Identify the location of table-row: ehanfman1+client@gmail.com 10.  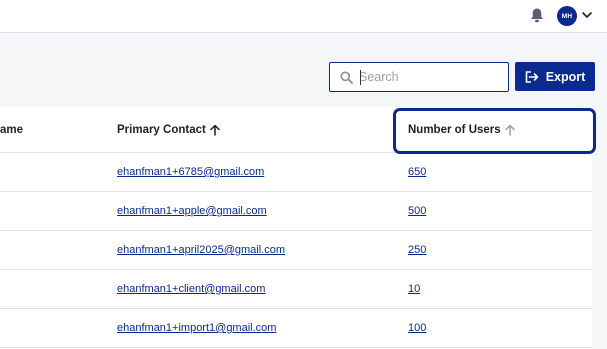
(296, 289).